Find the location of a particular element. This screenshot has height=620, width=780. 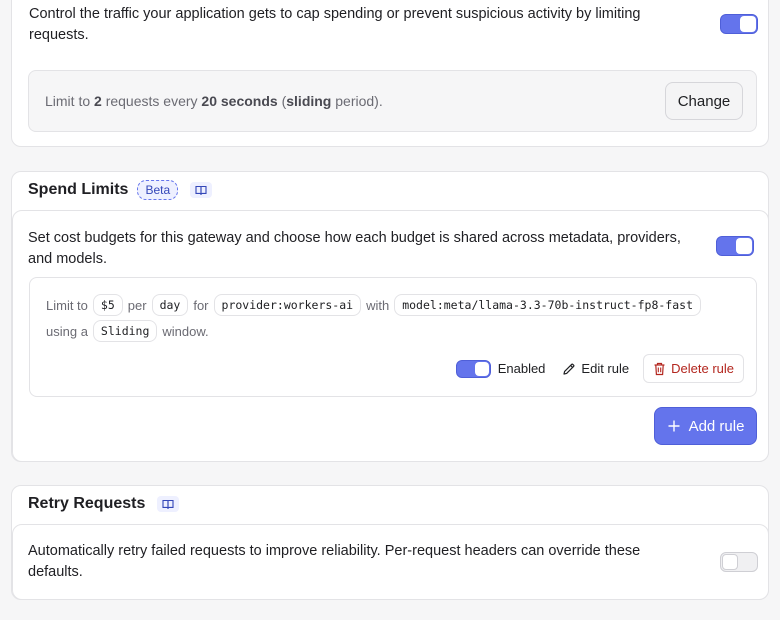

delete-rule-button: Delete rule is located at coordinates (693, 368).